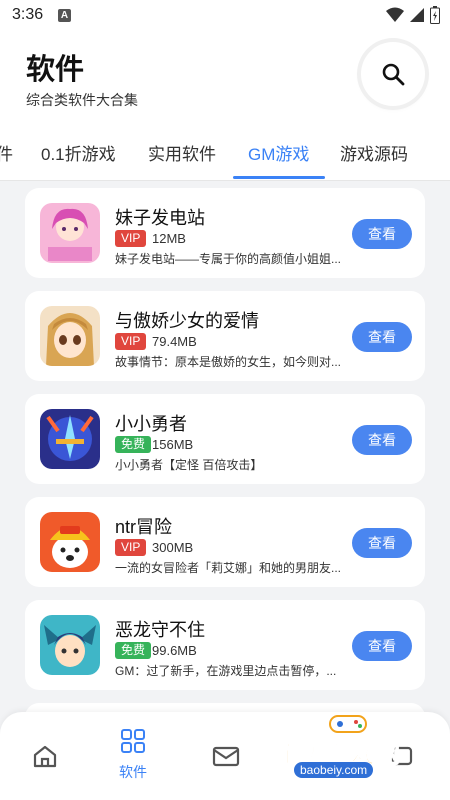  What do you see at coordinates (151, 424) in the screenshot?
I see `app-name: 小小勇者` at bounding box center [151, 424].